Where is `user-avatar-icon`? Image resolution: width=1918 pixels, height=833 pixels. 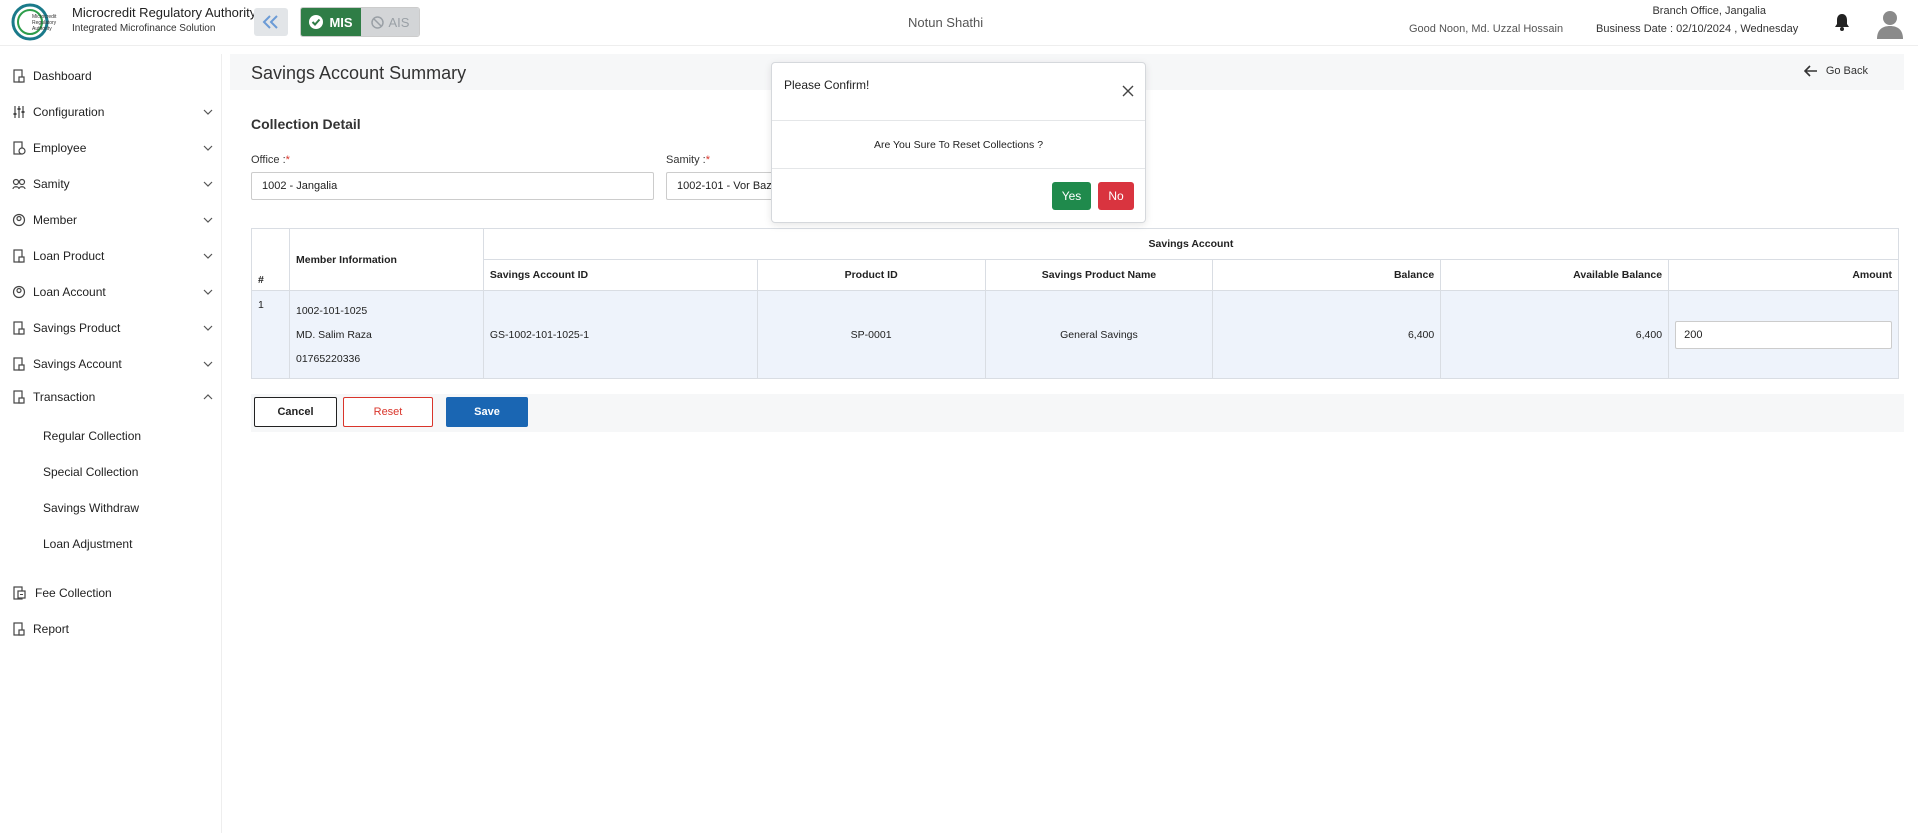
user-avatar-icon is located at coordinates (1890, 24).